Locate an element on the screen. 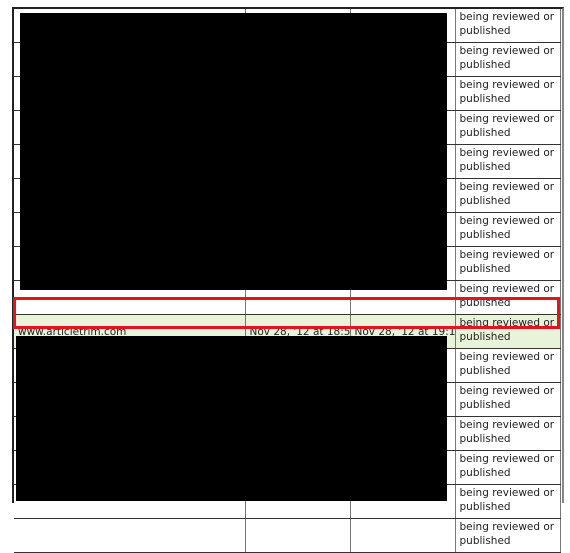 The image size is (570, 553). submitted-cell is located at coordinates (298, 535).